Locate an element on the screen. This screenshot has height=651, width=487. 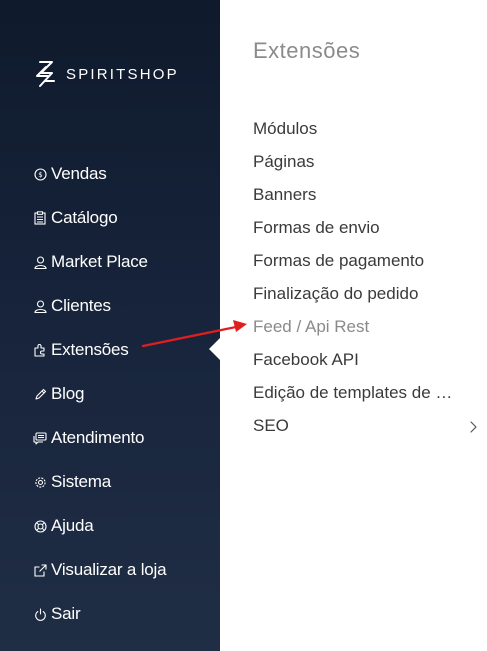
chevron-right-icon is located at coordinates (473, 427).